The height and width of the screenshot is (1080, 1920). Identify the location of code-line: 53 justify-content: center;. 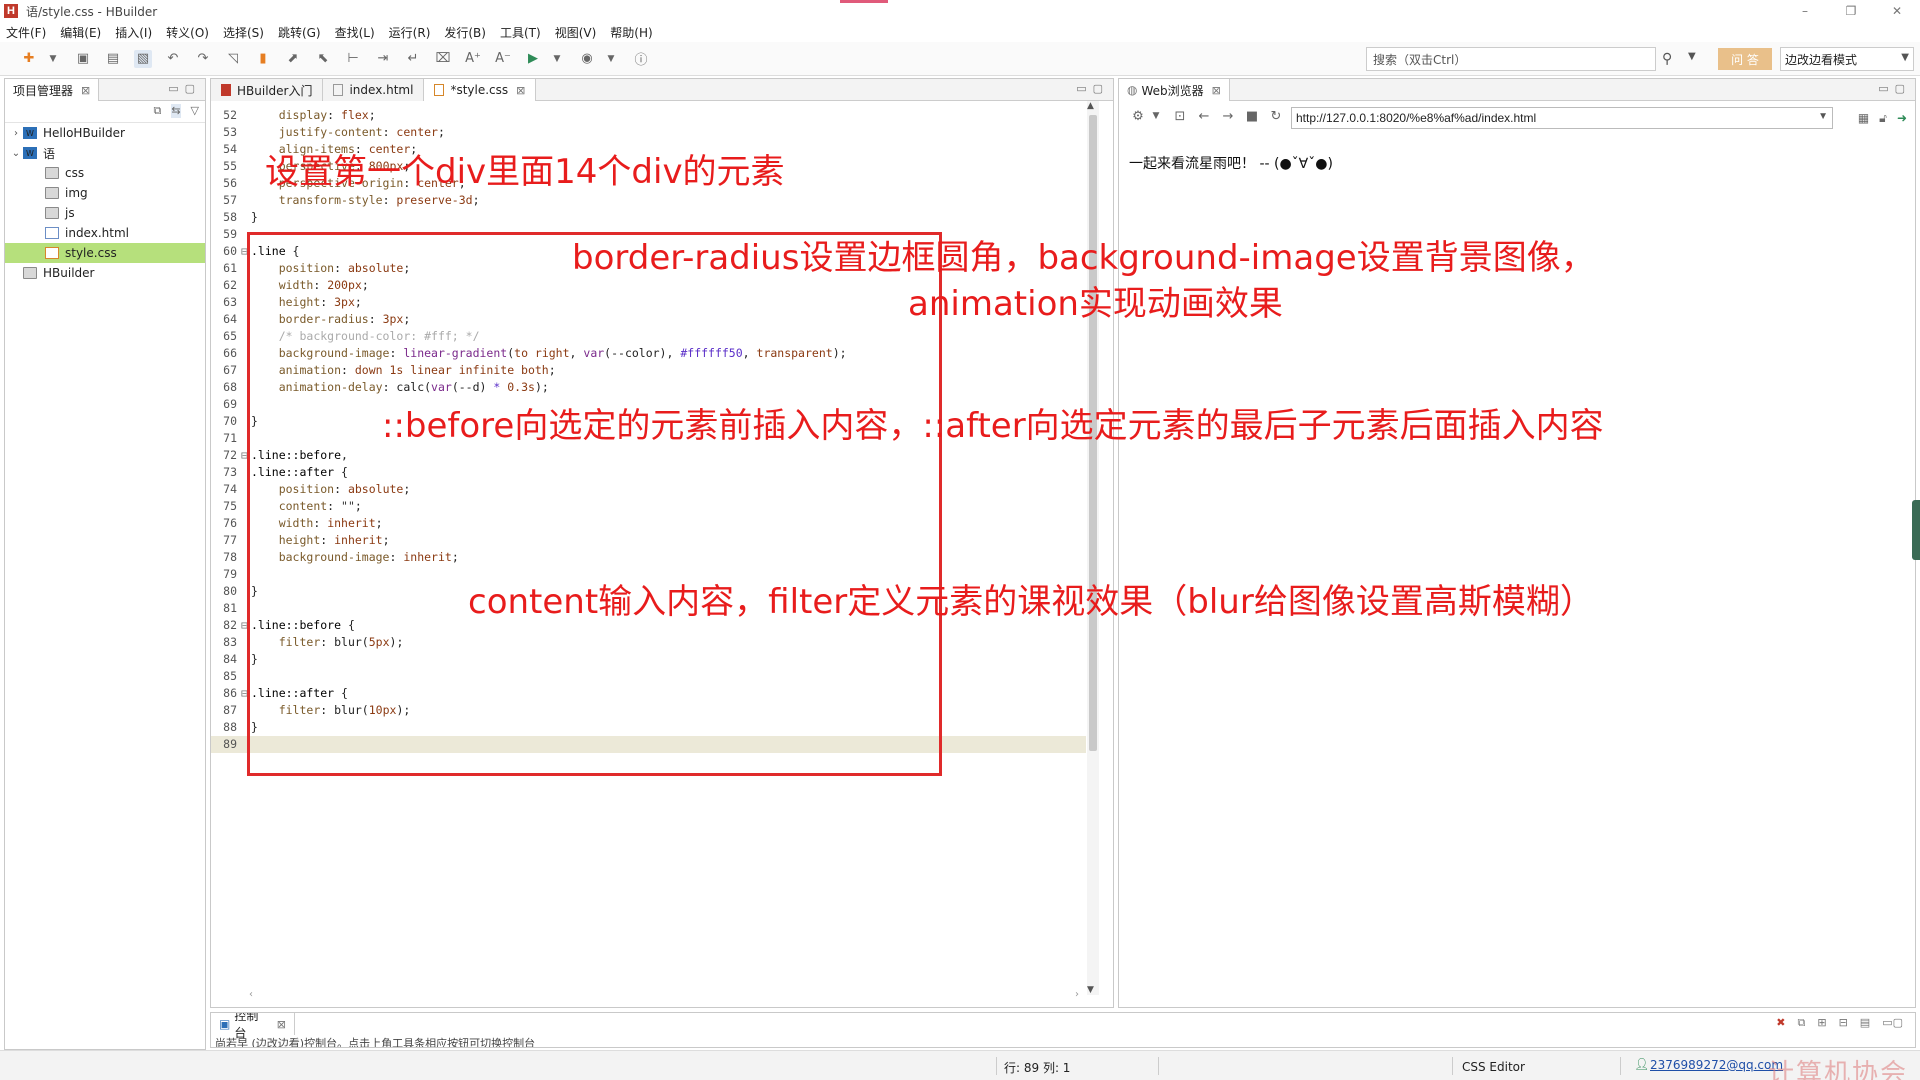
(648, 132).